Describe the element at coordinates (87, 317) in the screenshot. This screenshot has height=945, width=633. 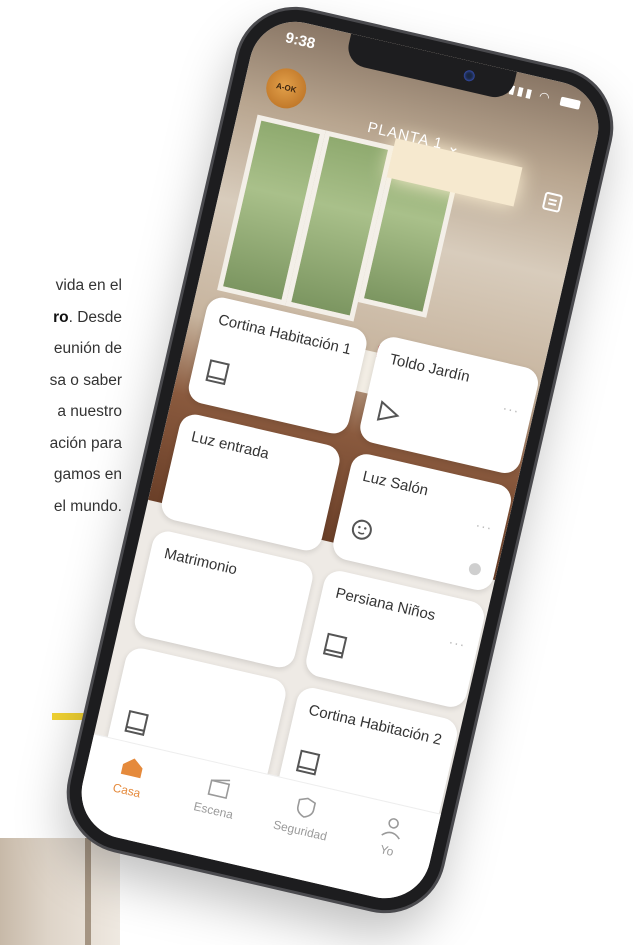
I see `paragraph-line: ro. Desde` at that location.